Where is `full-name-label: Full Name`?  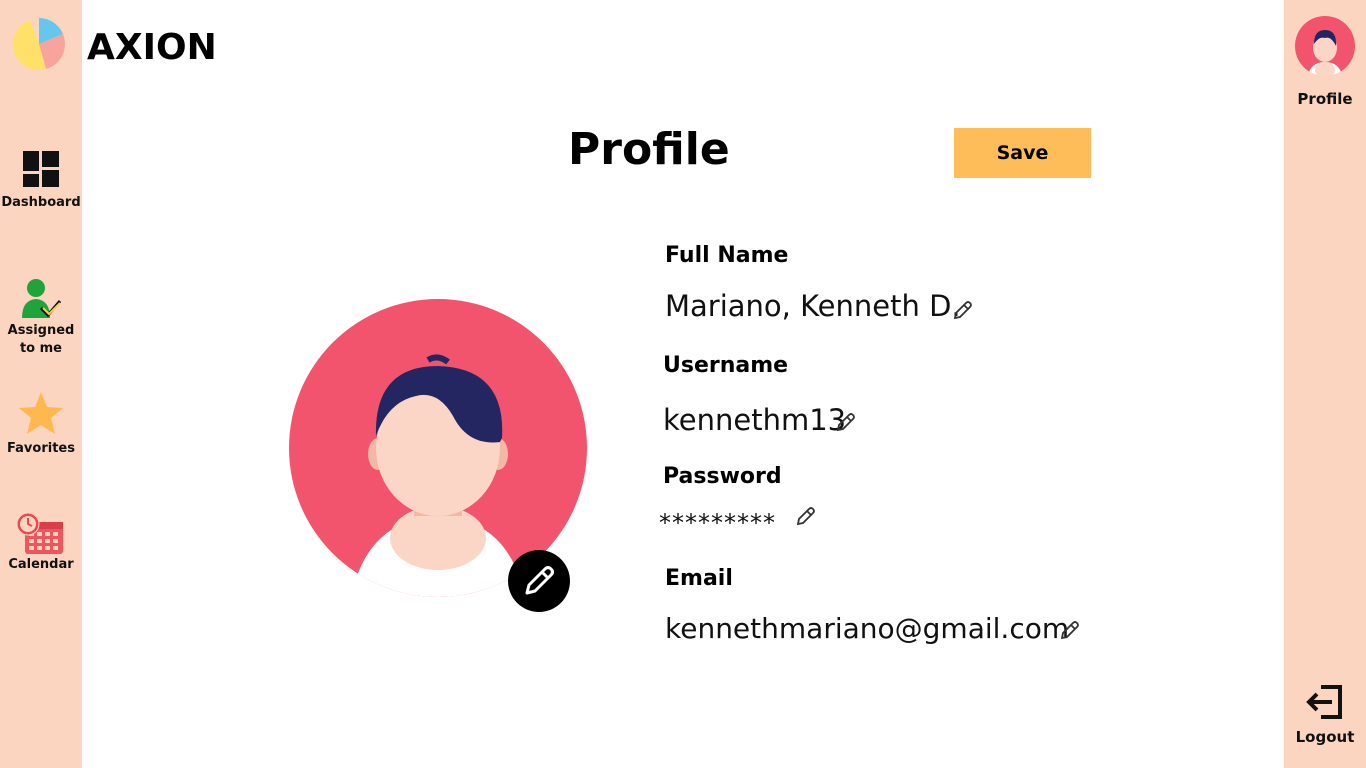 full-name-label: Full Name is located at coordinates (727, 255).